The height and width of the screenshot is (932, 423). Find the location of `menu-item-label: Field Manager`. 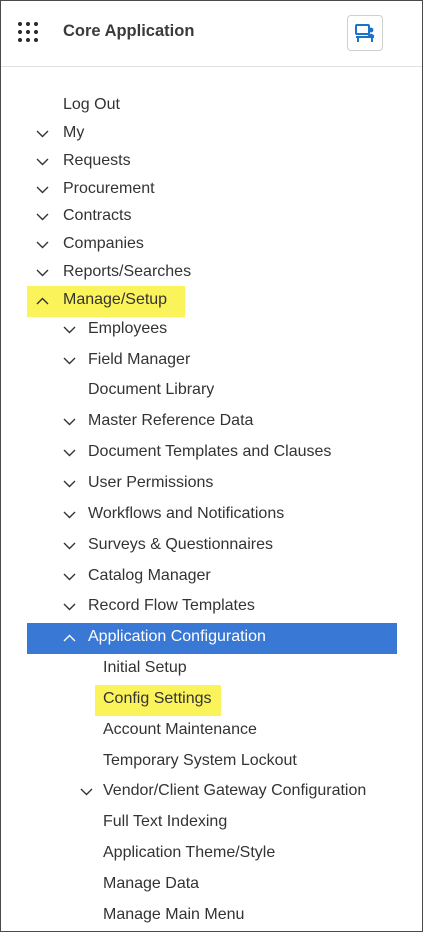

menu-item-label: Field Manager is located at coordinates (139, 359).